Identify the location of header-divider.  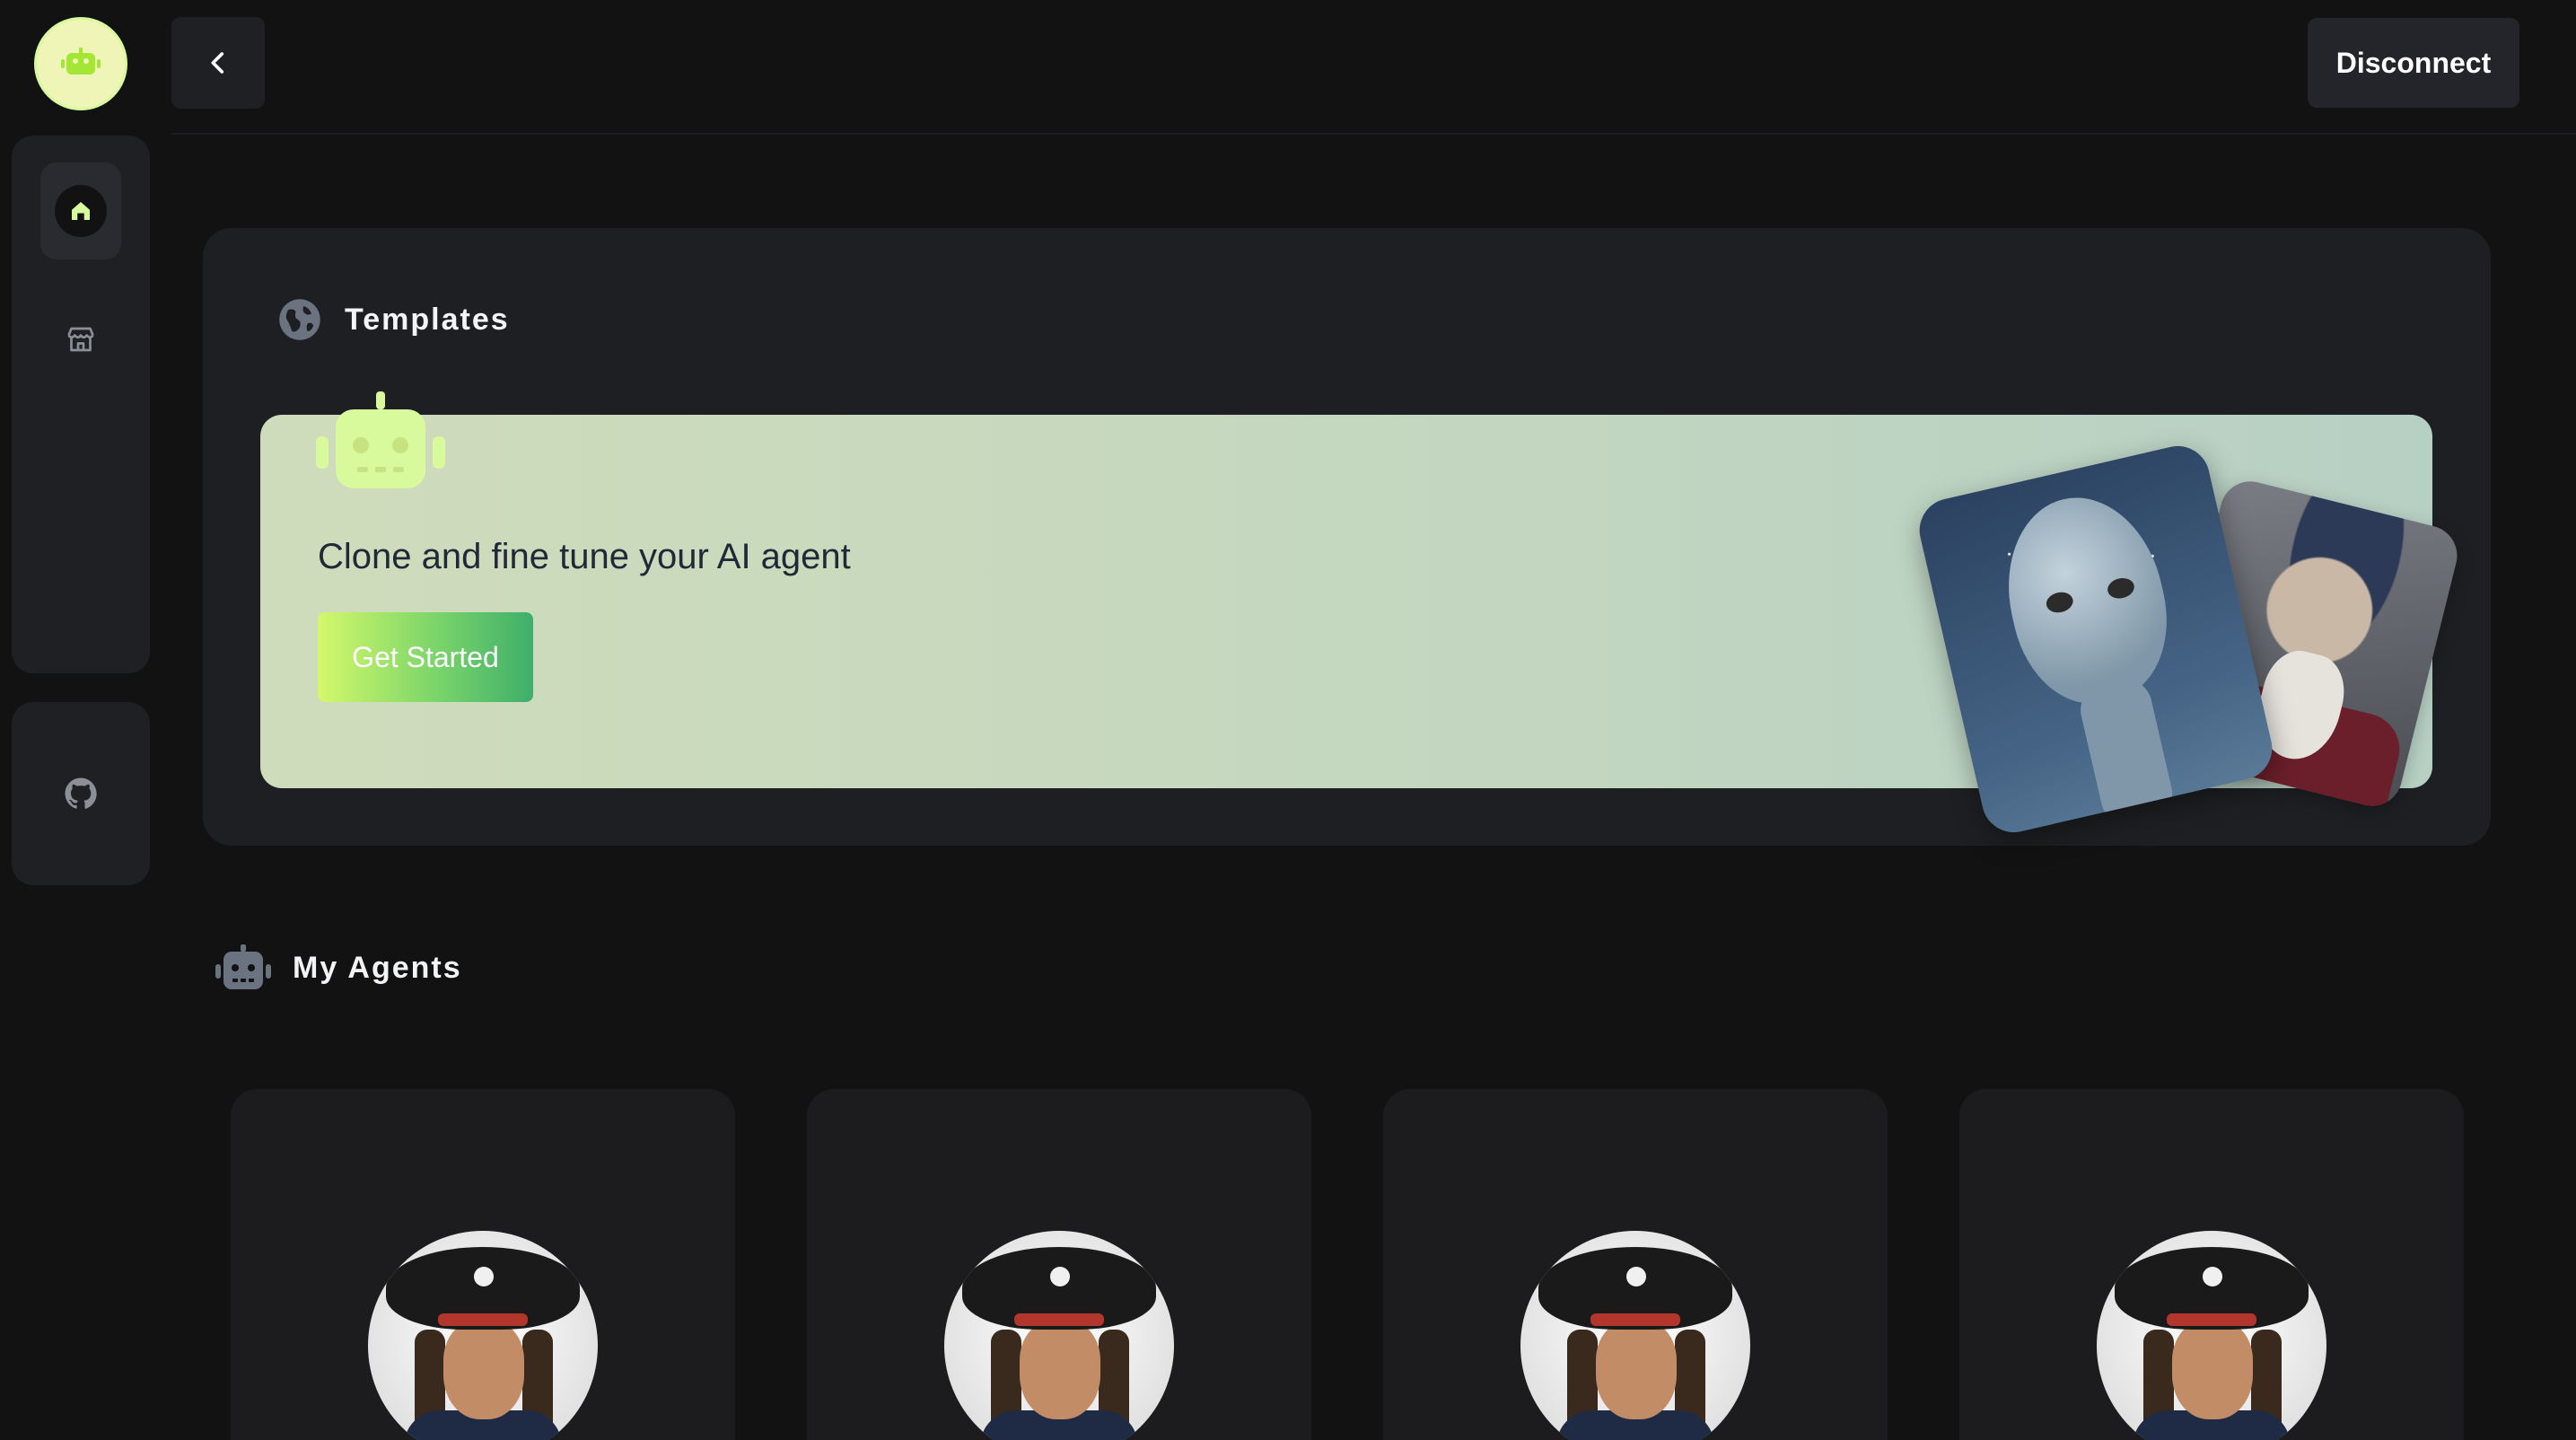
(1373, 134).